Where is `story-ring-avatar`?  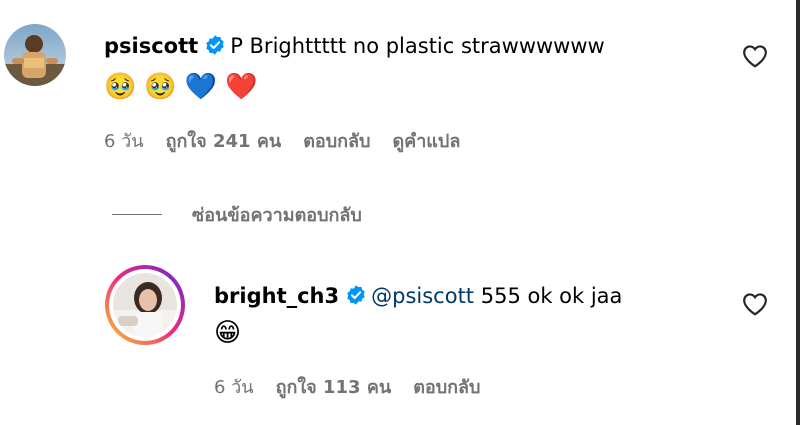 story-ring-avatar is located at coordinates (145, 305).